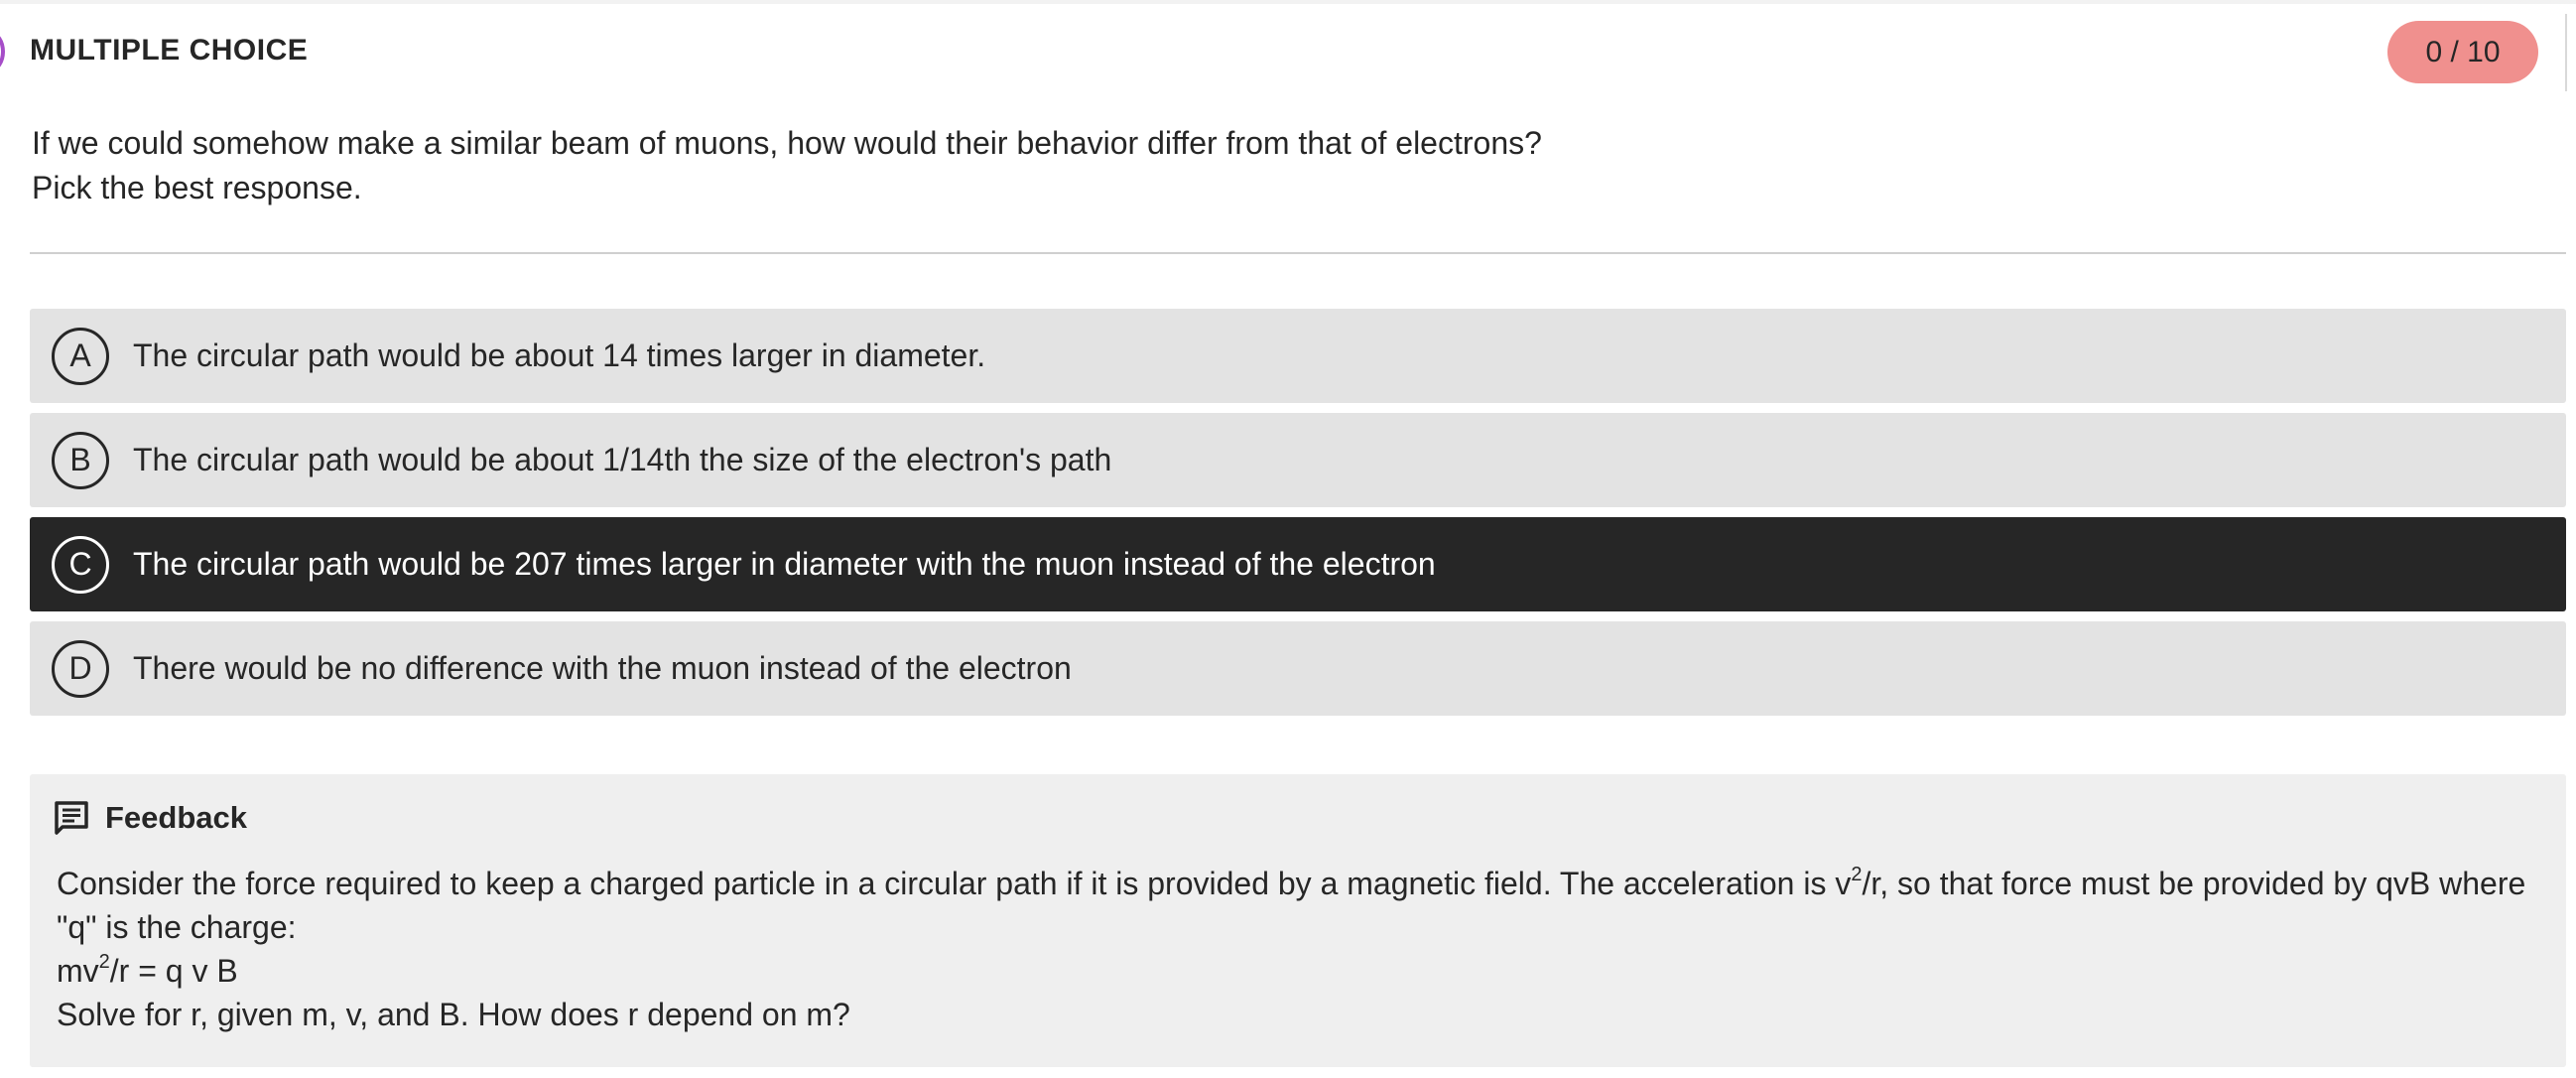  Describe the element at coordinates (81, 668) in the screenshot. I see `choice-letter-d: D` at that location.